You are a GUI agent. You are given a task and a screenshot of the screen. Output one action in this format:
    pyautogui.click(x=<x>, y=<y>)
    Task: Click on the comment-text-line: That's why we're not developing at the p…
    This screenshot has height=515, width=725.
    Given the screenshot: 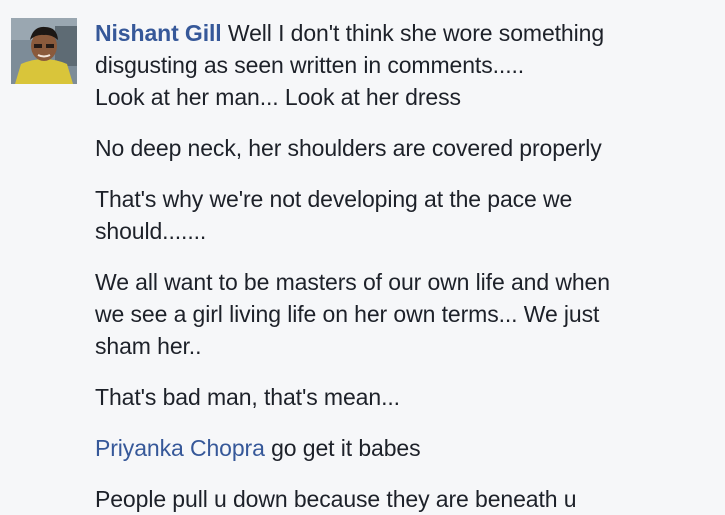 What is the action you would take?
    pyautogui.click(x=334, y=199)
    